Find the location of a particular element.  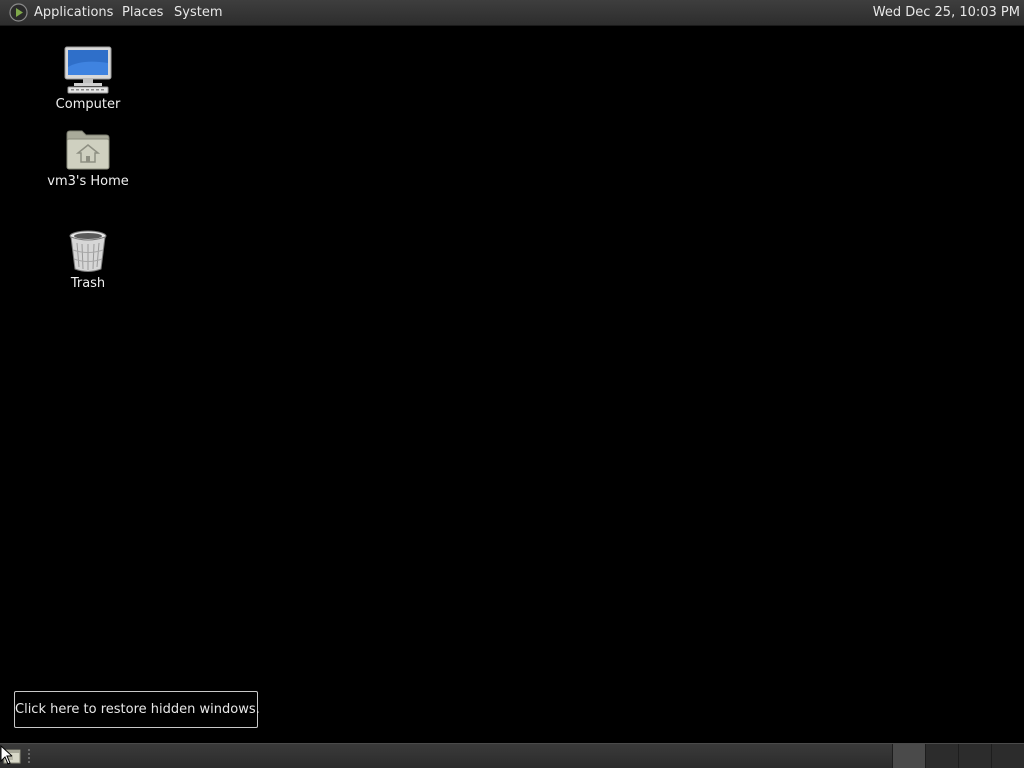

home-folder-icon is located at coordinates (88, 150).